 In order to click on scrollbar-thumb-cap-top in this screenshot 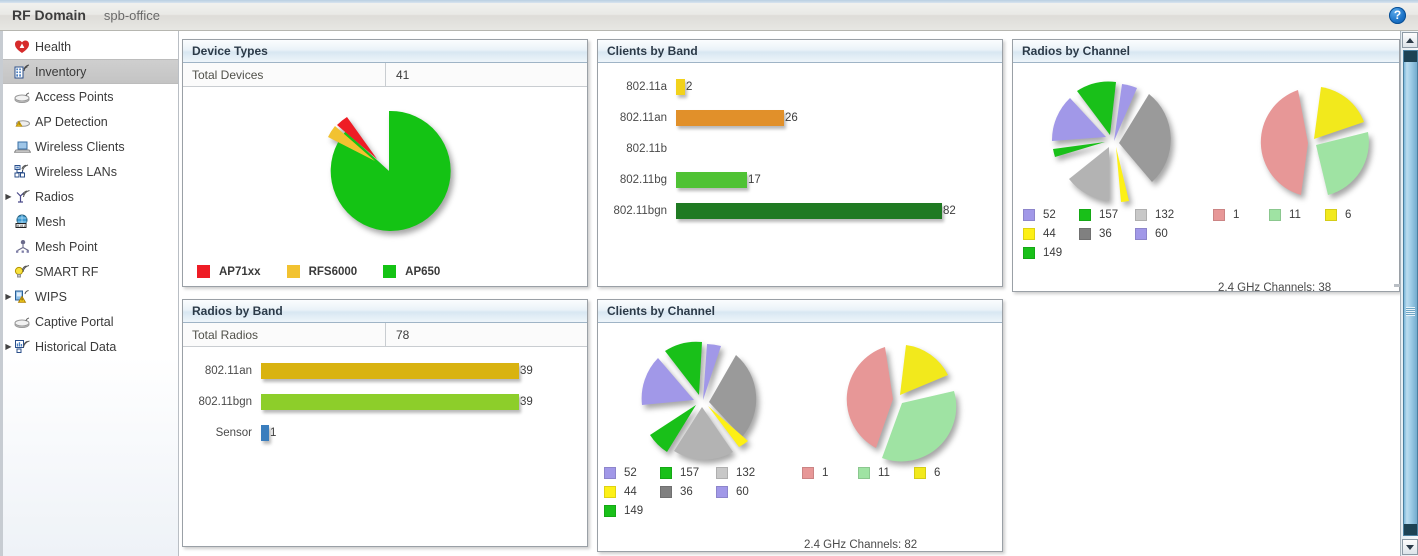, I will do `click(1410, 56)`.